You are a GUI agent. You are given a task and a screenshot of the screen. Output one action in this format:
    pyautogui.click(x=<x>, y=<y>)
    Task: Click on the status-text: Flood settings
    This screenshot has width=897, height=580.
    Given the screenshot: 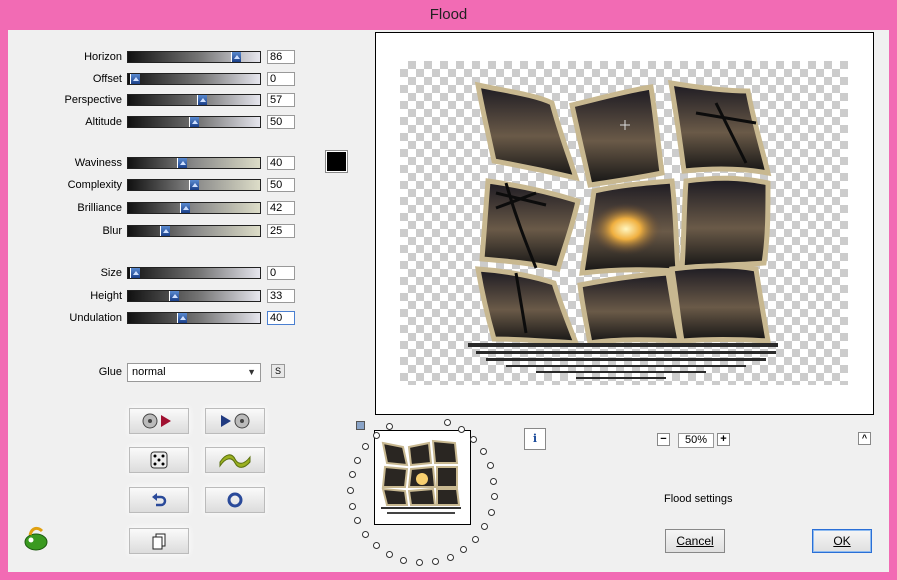 What is the action you would take?
    pyautogui.click(x=698, y=499)
    